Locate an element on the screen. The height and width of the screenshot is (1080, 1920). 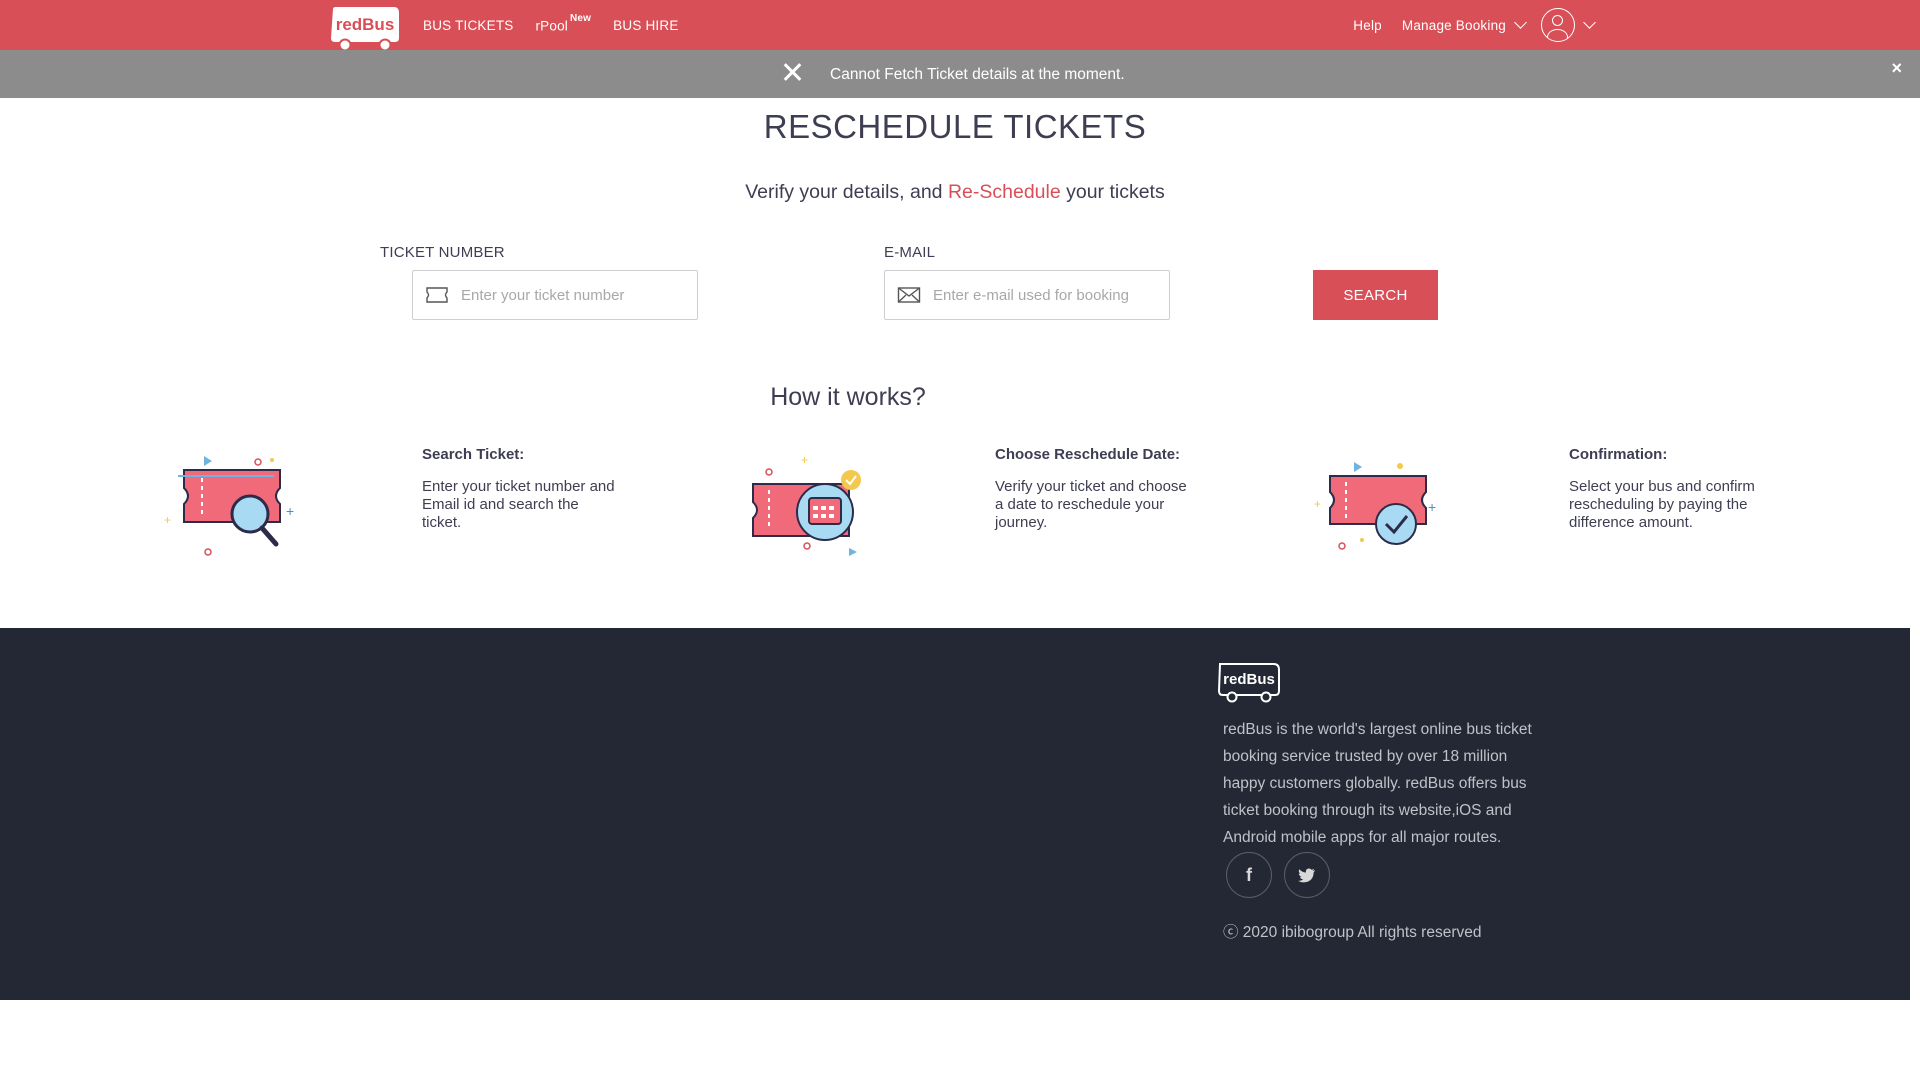
nav-help: Help is located at coordinates (1367, 25).